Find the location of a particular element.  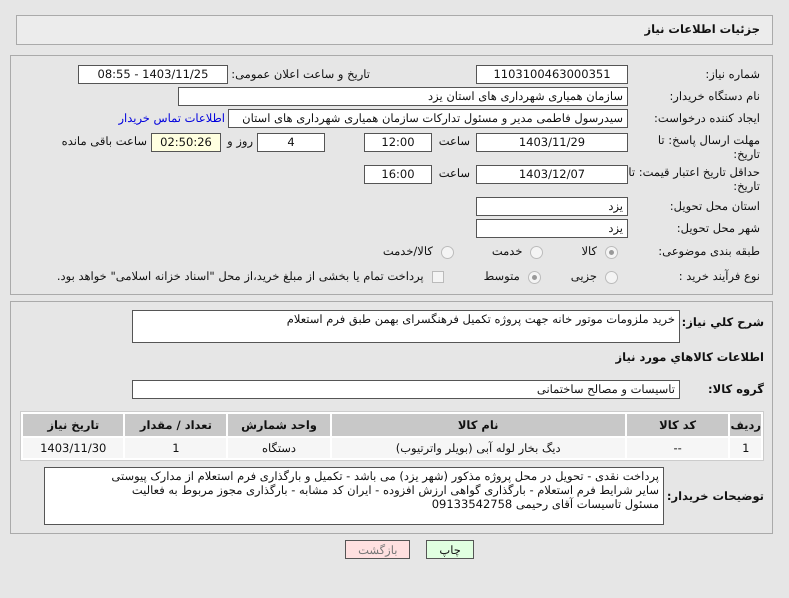

text-field: 1103100463000351 is located at coordinates (552, 74).